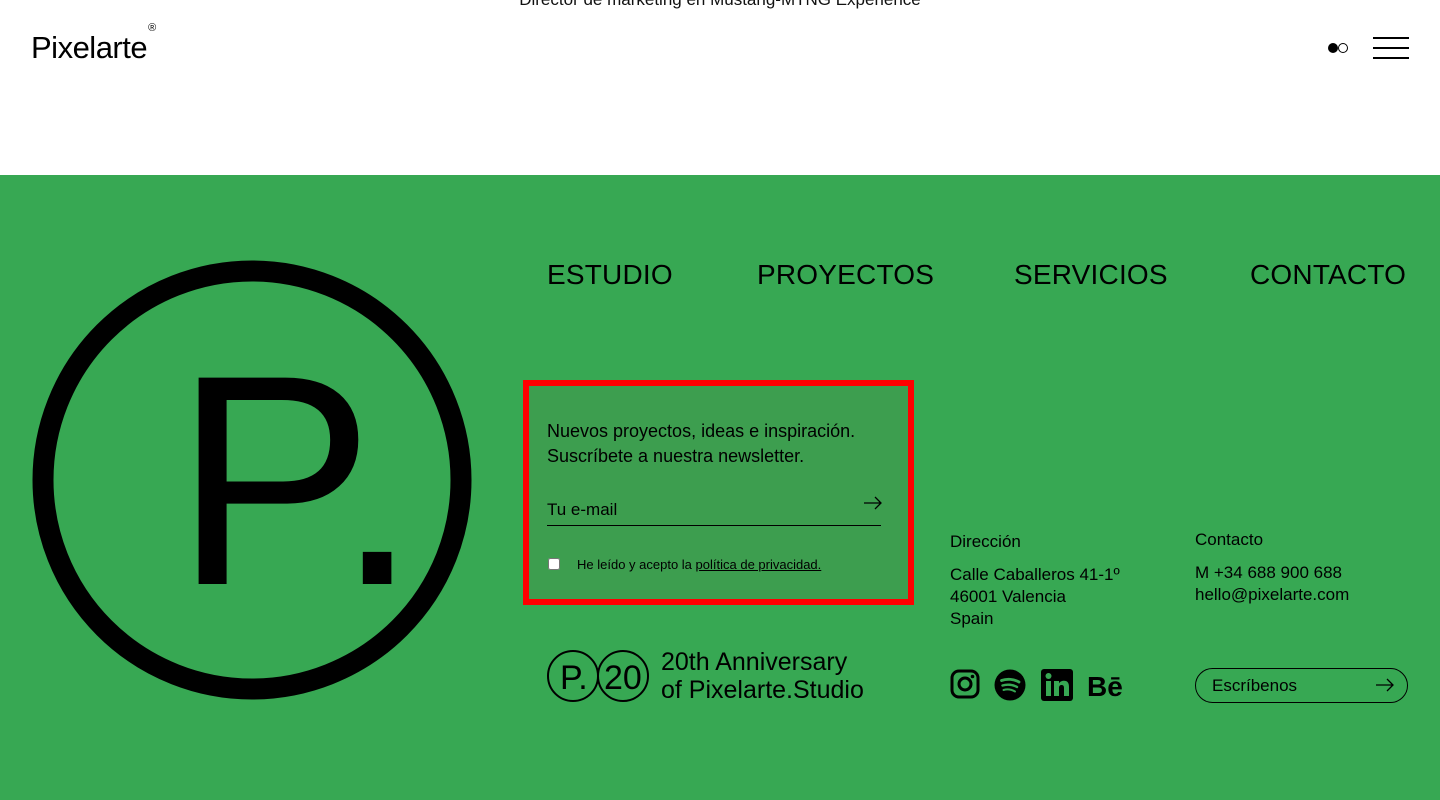 The width and height of the screenshot is (1440, 800). I want to click on write-us-label: Escríbenos, so click(1255, 685).